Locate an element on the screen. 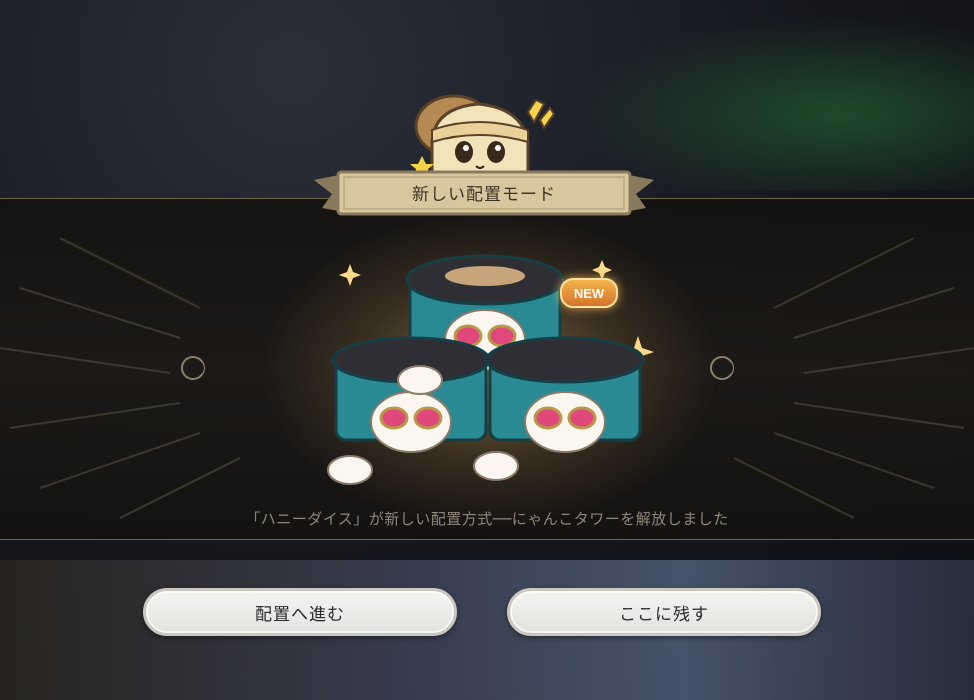 The image size is (974, 700). proceed-to-placement-button: 配置へ進む is located at coordinates (300, 612).